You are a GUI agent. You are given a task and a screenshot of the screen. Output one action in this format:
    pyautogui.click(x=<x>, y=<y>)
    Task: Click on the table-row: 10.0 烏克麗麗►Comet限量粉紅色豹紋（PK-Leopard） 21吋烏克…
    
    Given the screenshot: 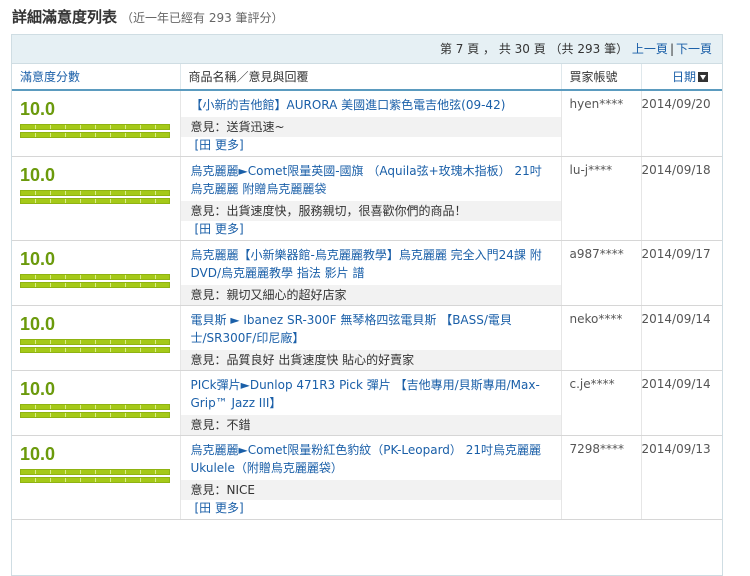 What is the action you would take?
    pyautogui.click(x=367, y=477)
    